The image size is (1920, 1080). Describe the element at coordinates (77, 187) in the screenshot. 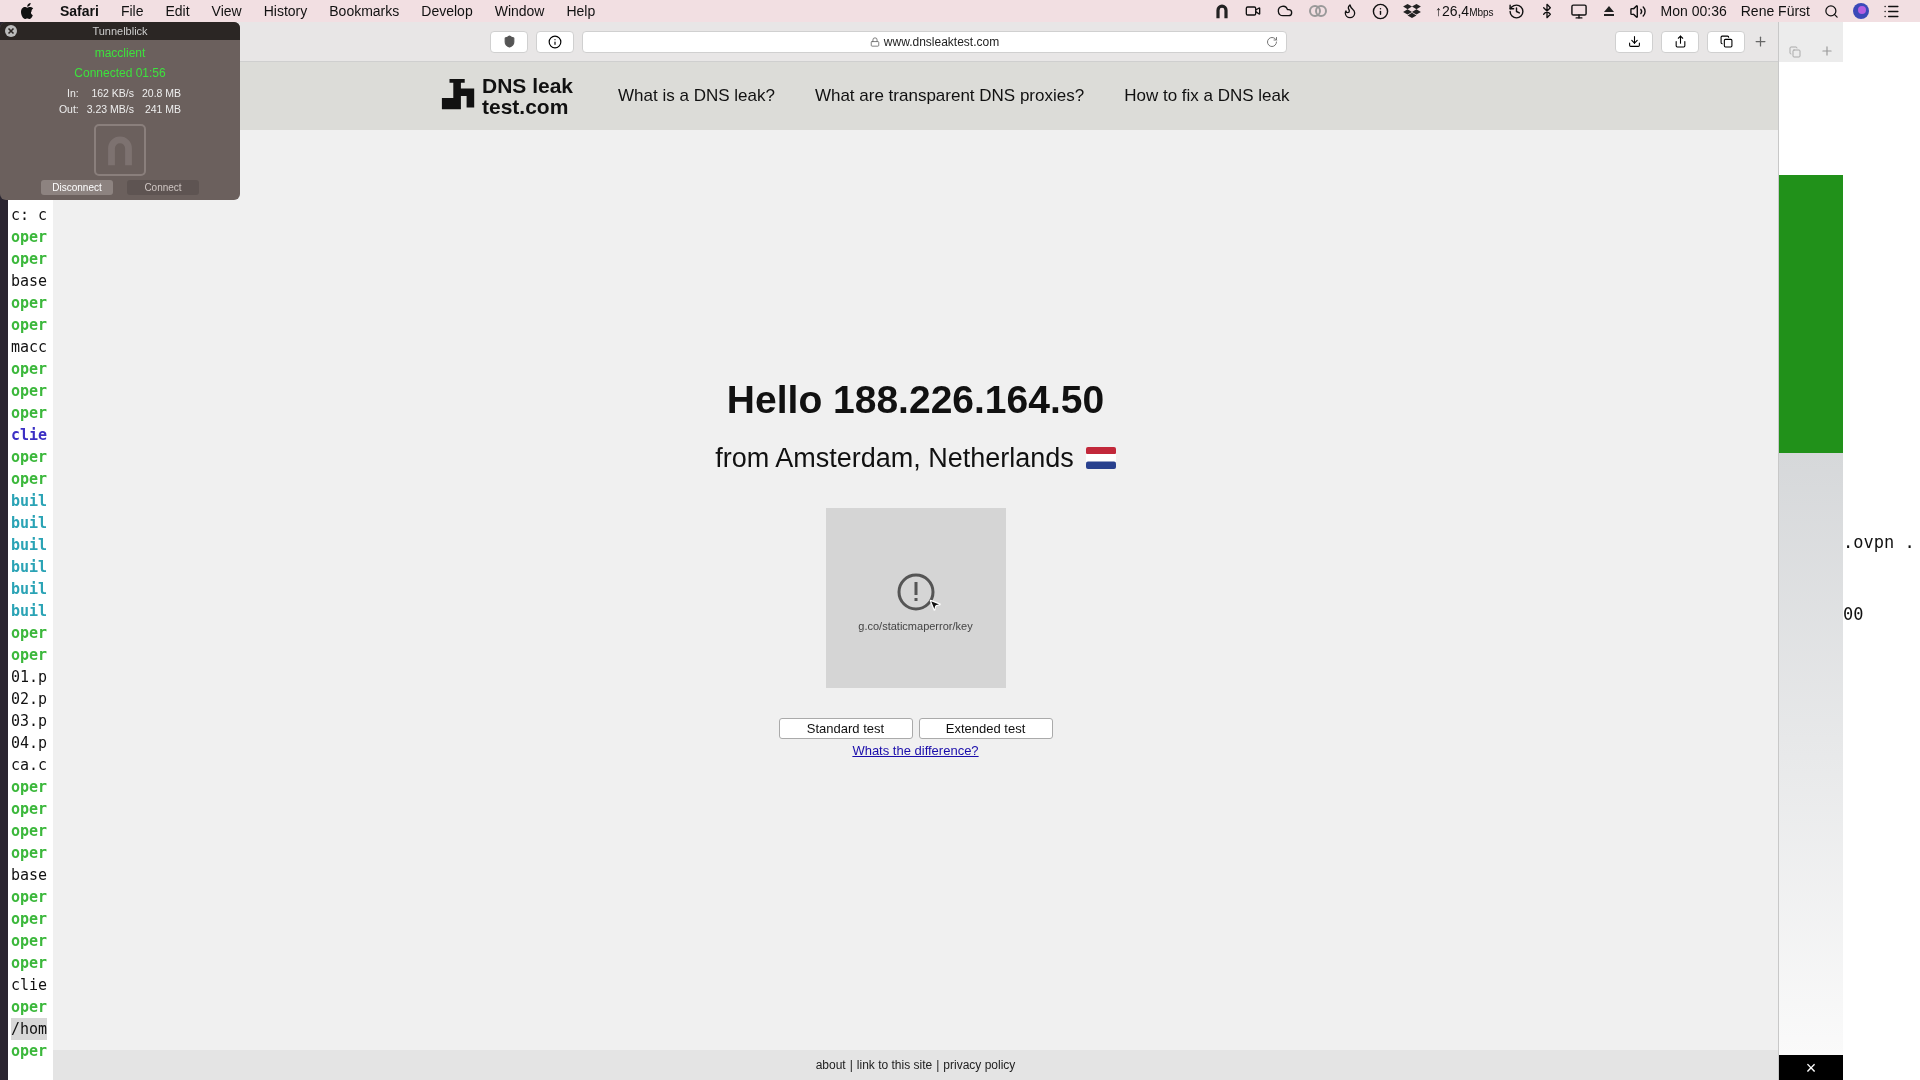

I see `panel-button: Disconnect` at that location.